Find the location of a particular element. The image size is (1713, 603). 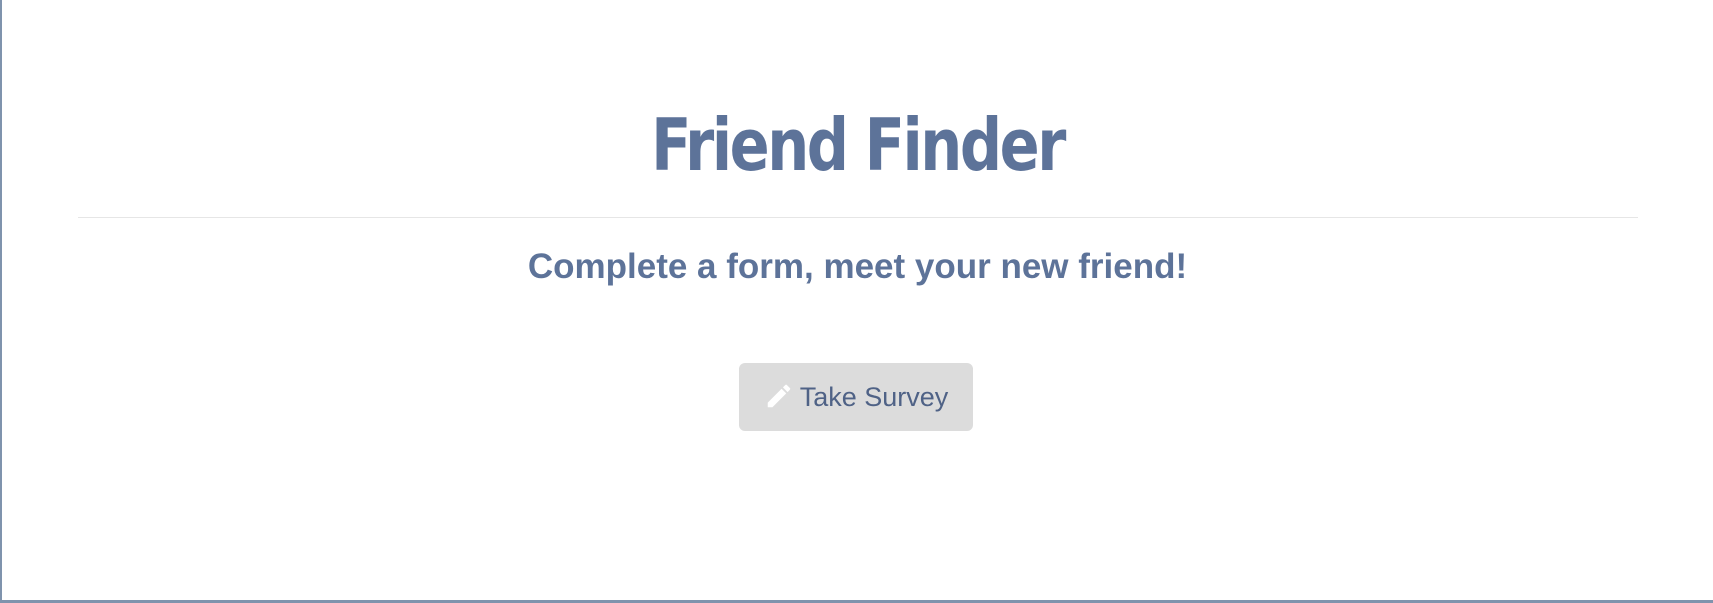

take-survey-button-label: Take Survey is located at coordinates (874, 396).